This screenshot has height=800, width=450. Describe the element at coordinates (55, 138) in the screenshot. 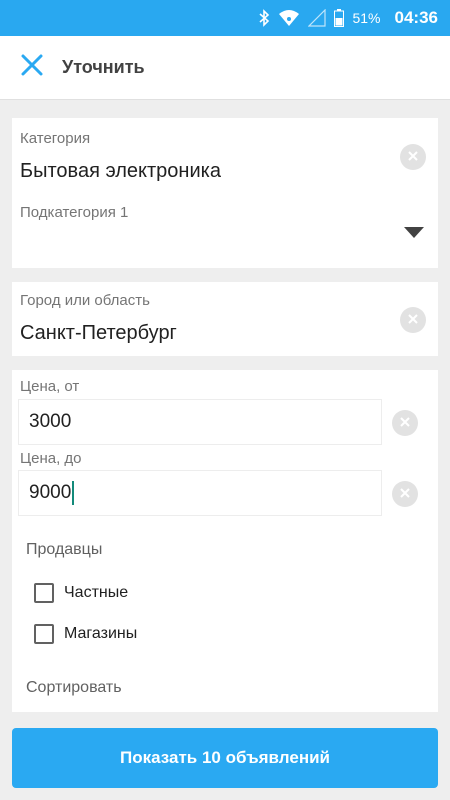

I see `category-label: Категория` at that location.